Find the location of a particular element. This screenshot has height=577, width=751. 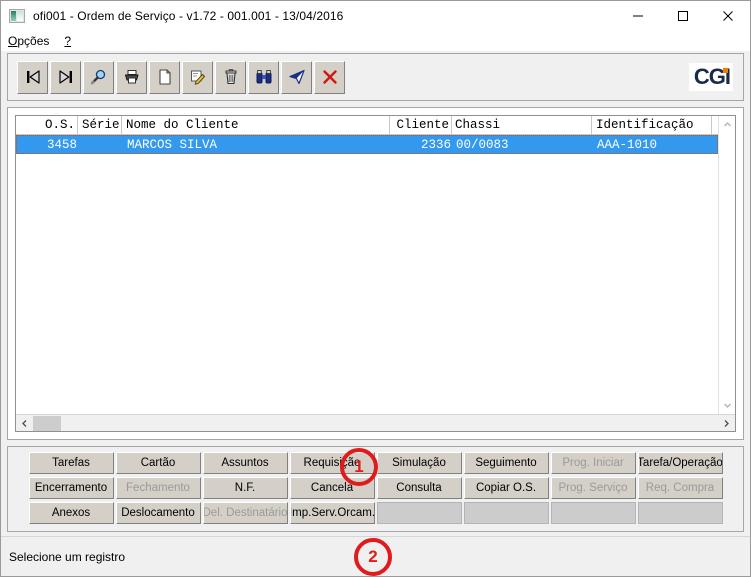

menu-item-help: ? is located at coordinates (71, 41).